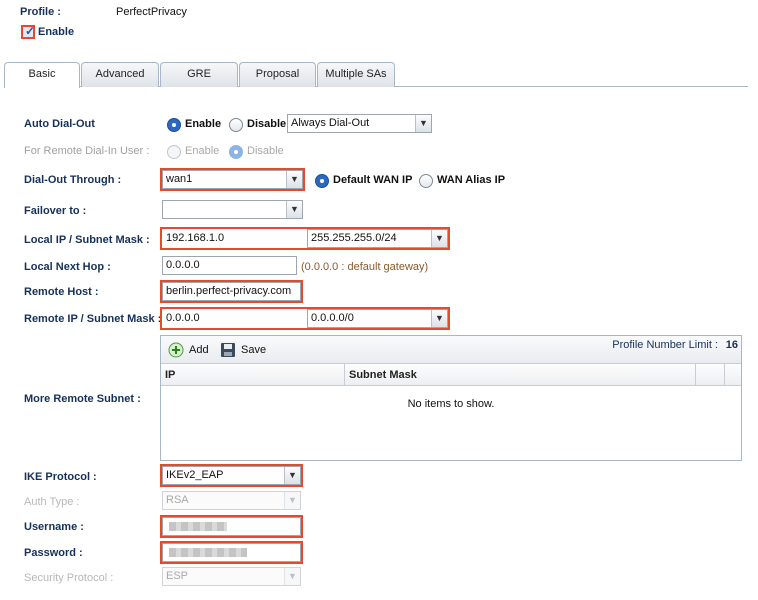  What do you see at coordinates (356, 74) in the screenshot?
I see `tab-multiple-sas: Multiple SAs` at bounding box center [356, 74].